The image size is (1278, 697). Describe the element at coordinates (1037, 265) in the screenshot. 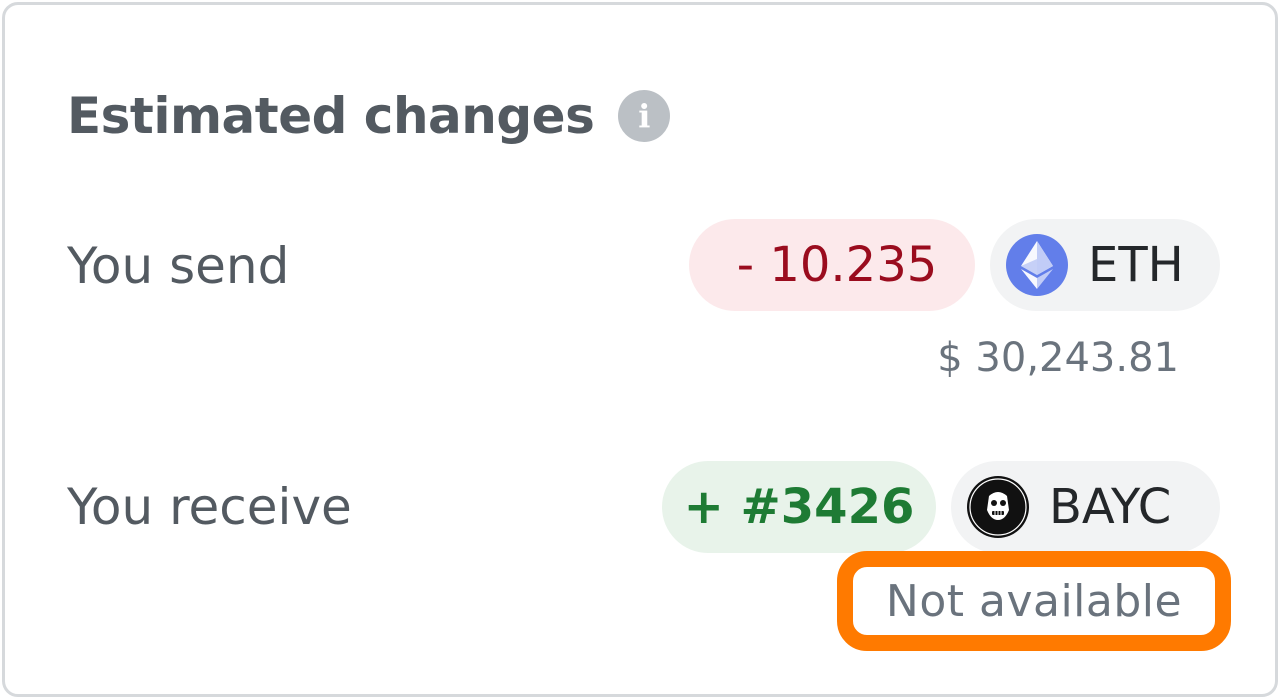

I see `ethereum-icon` at that location.